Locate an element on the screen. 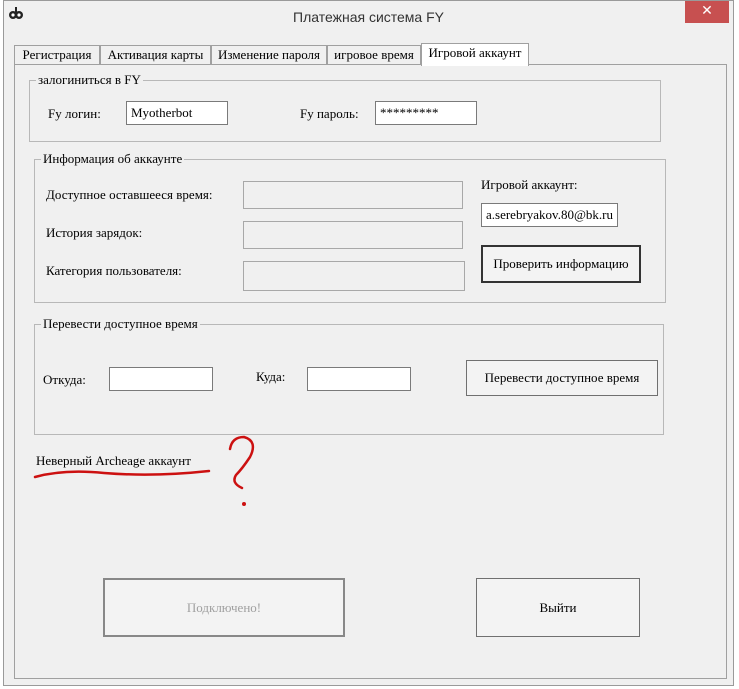 The image size is (739, 689). login-input: Myotherbot is located at coordinates (177, 113).